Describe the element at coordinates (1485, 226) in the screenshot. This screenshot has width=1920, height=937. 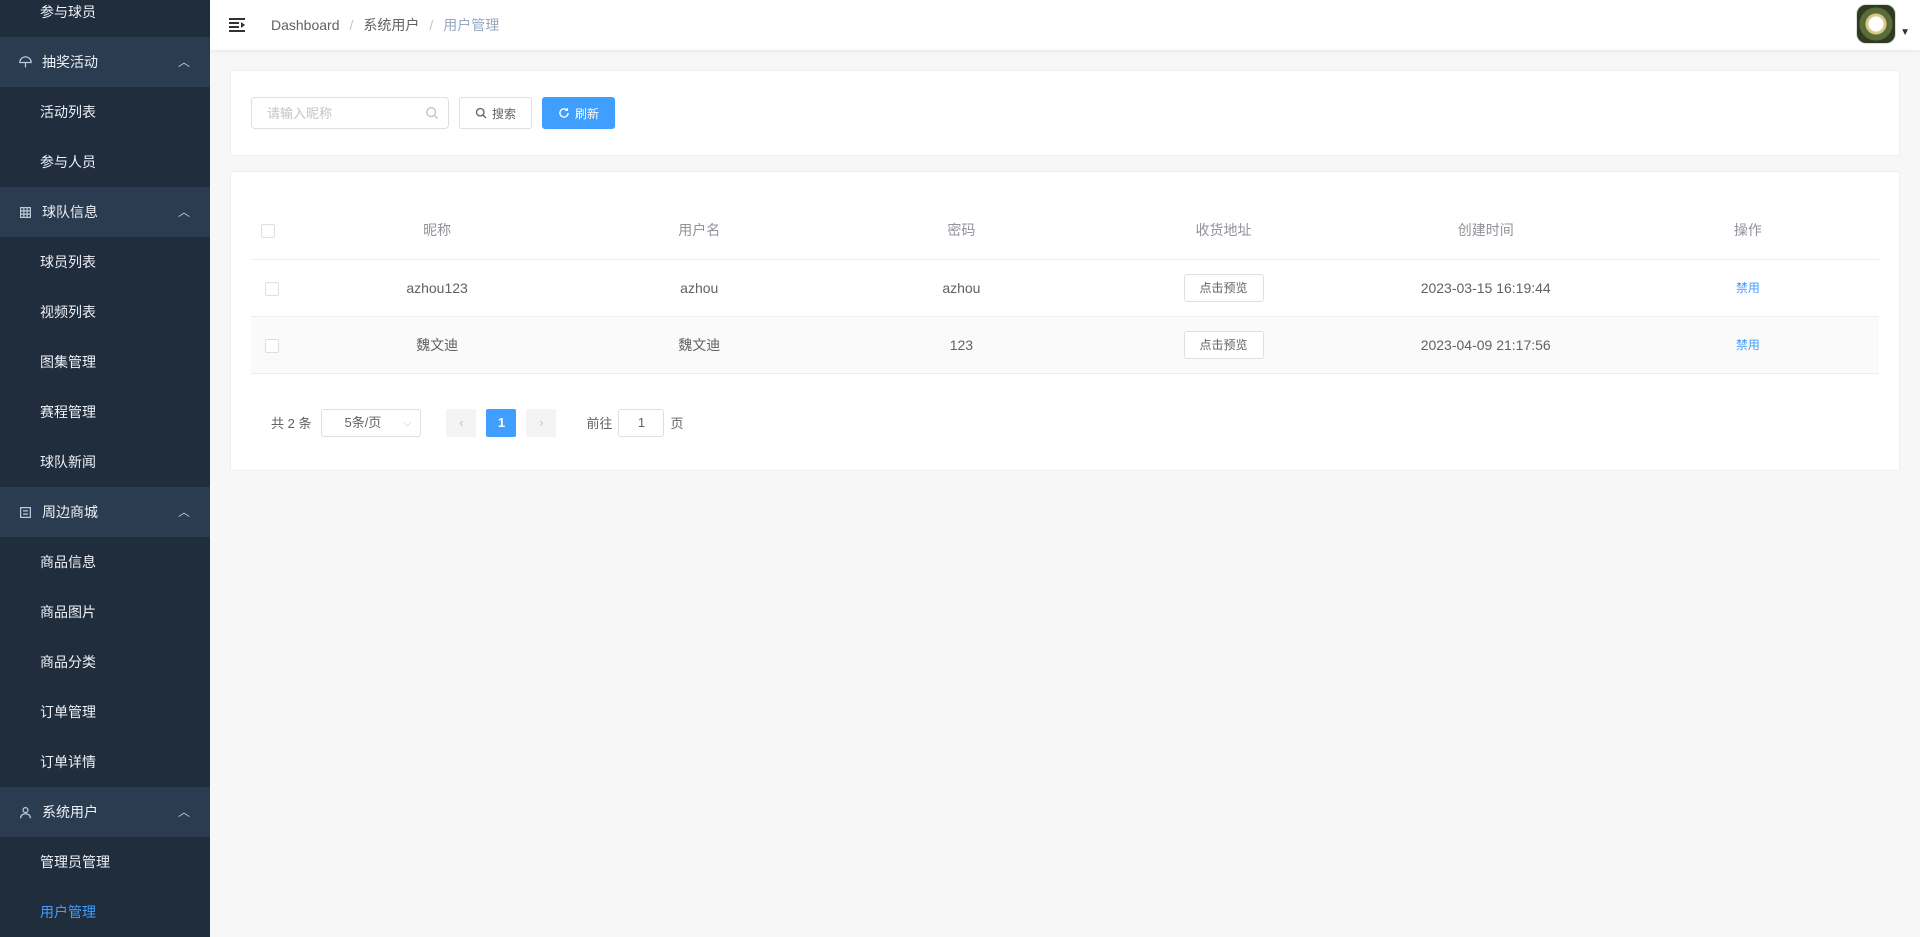
I see `column-header-created: 创建时间` at that location.